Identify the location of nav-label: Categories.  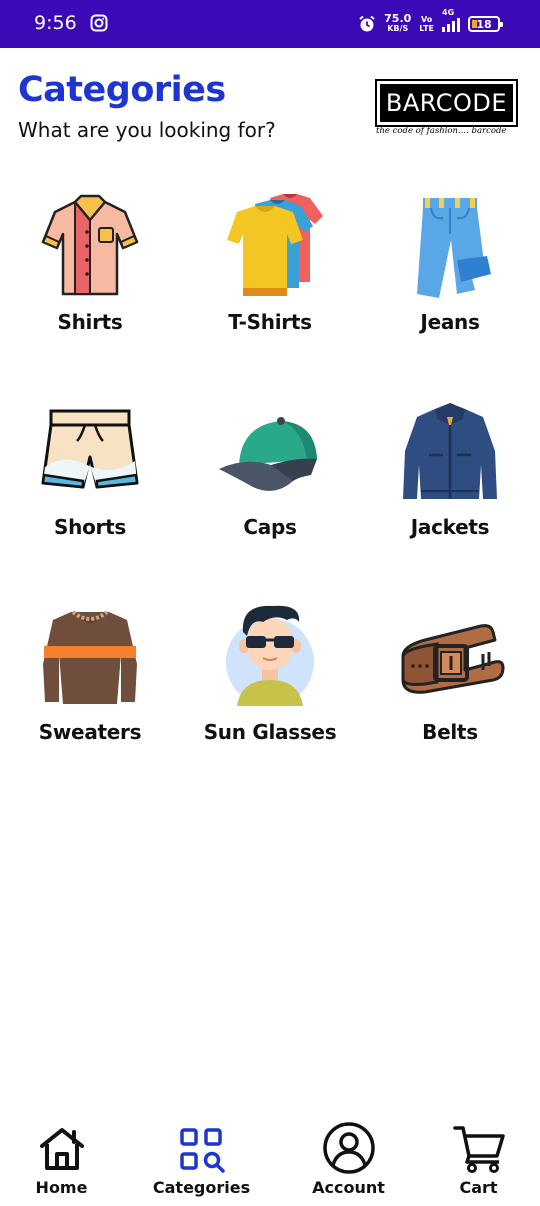
(201, 1187).